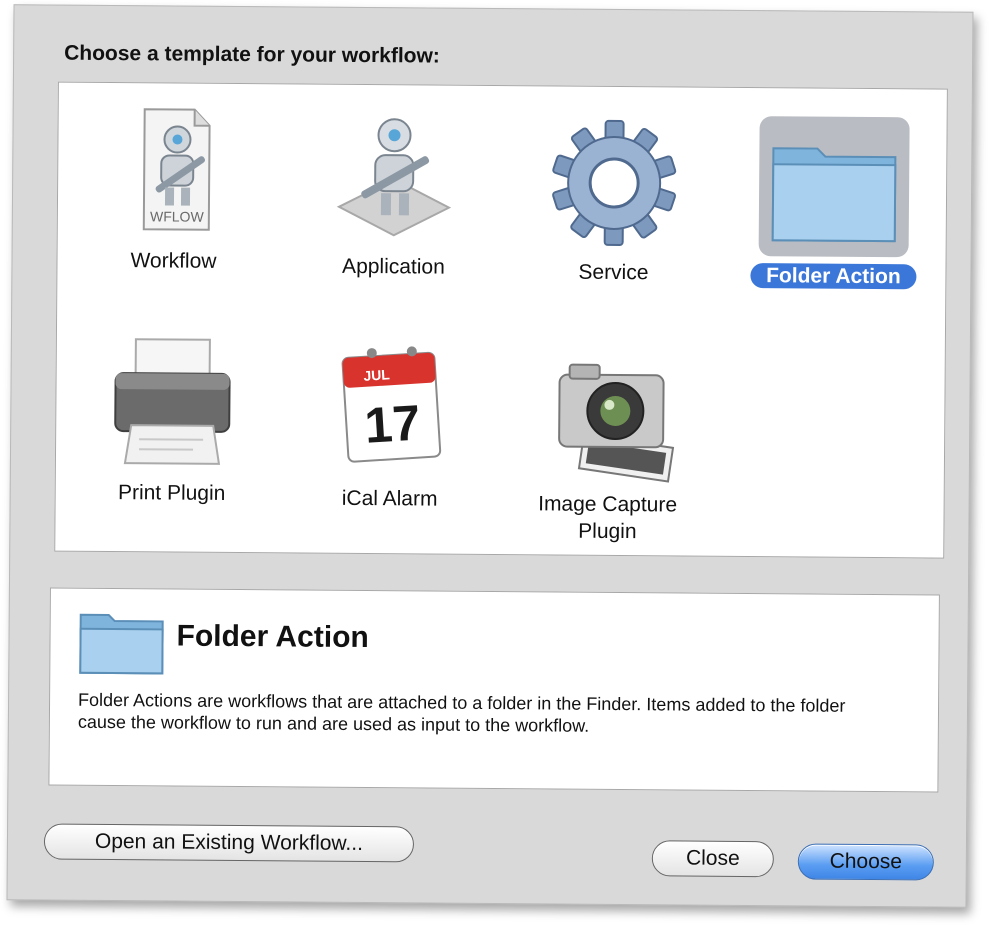  Describe the element at coordinates (393, 266) in the screenshot. I see `template-label: Application` at that location.